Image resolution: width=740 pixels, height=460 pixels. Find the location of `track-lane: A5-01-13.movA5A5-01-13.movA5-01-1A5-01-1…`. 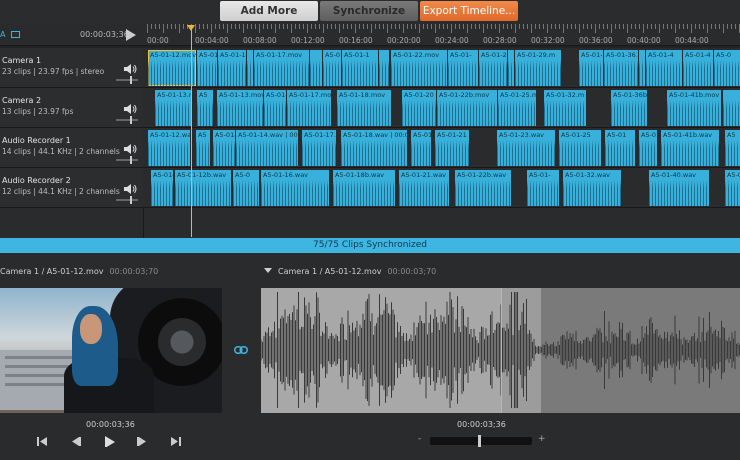

track-lane: A5-01-13.movA5A5-01-13.movA5-01-1A5-01-1… is located at coordinates (441, 108).